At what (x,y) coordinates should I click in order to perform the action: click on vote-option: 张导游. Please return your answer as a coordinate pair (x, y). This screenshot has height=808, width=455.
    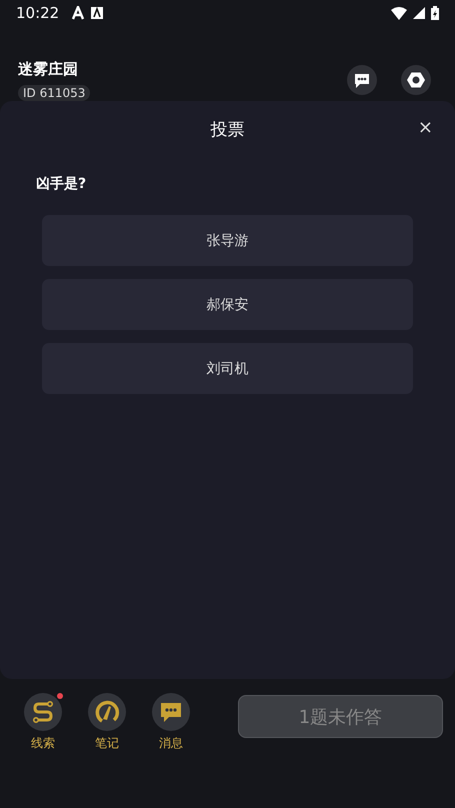
    Looking at the image, I should click on (227, 240).